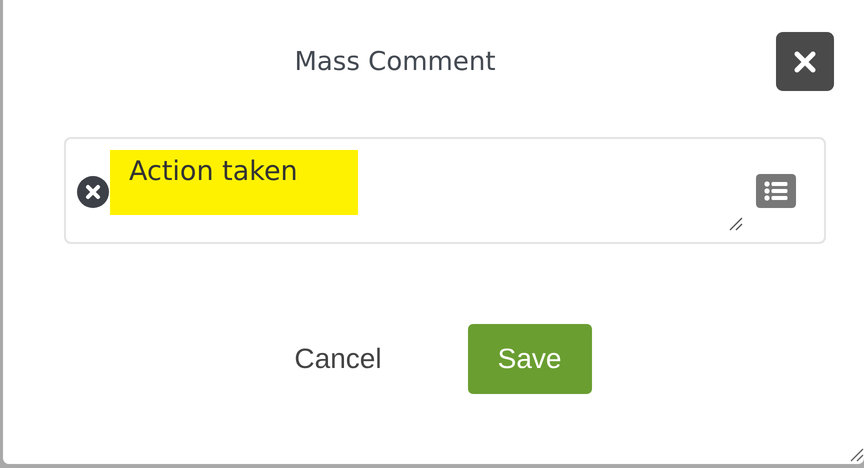  Describe the element at coordinates (234, 182) in the screenshot. I see `comment-text: Action taken` at that location.